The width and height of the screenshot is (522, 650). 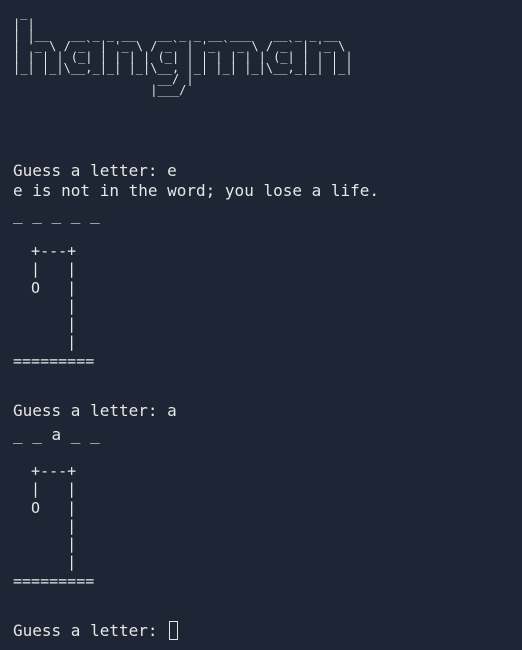 What do you see at coordinates (174, 630) in the screenshot?
I see `text-cursor` at bounding box center [174, 630].